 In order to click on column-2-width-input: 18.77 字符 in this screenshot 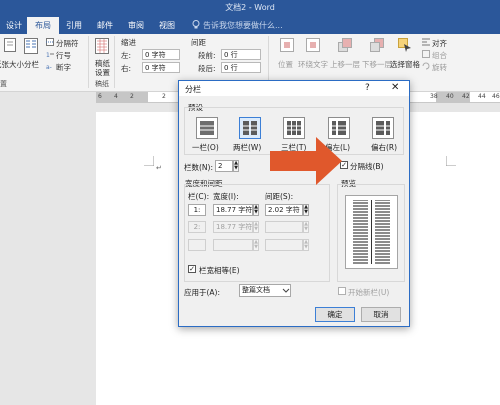, I will do `click(233, 227)`.